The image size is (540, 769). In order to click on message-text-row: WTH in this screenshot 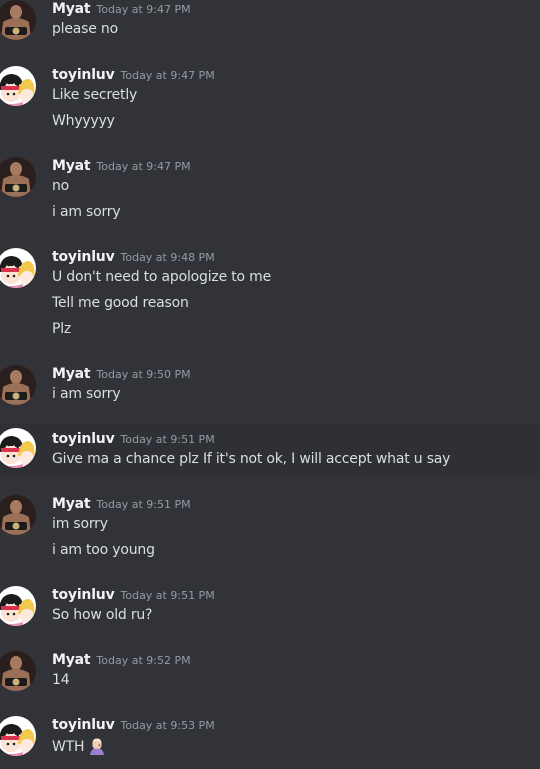, I will do `click(79, 746)`.